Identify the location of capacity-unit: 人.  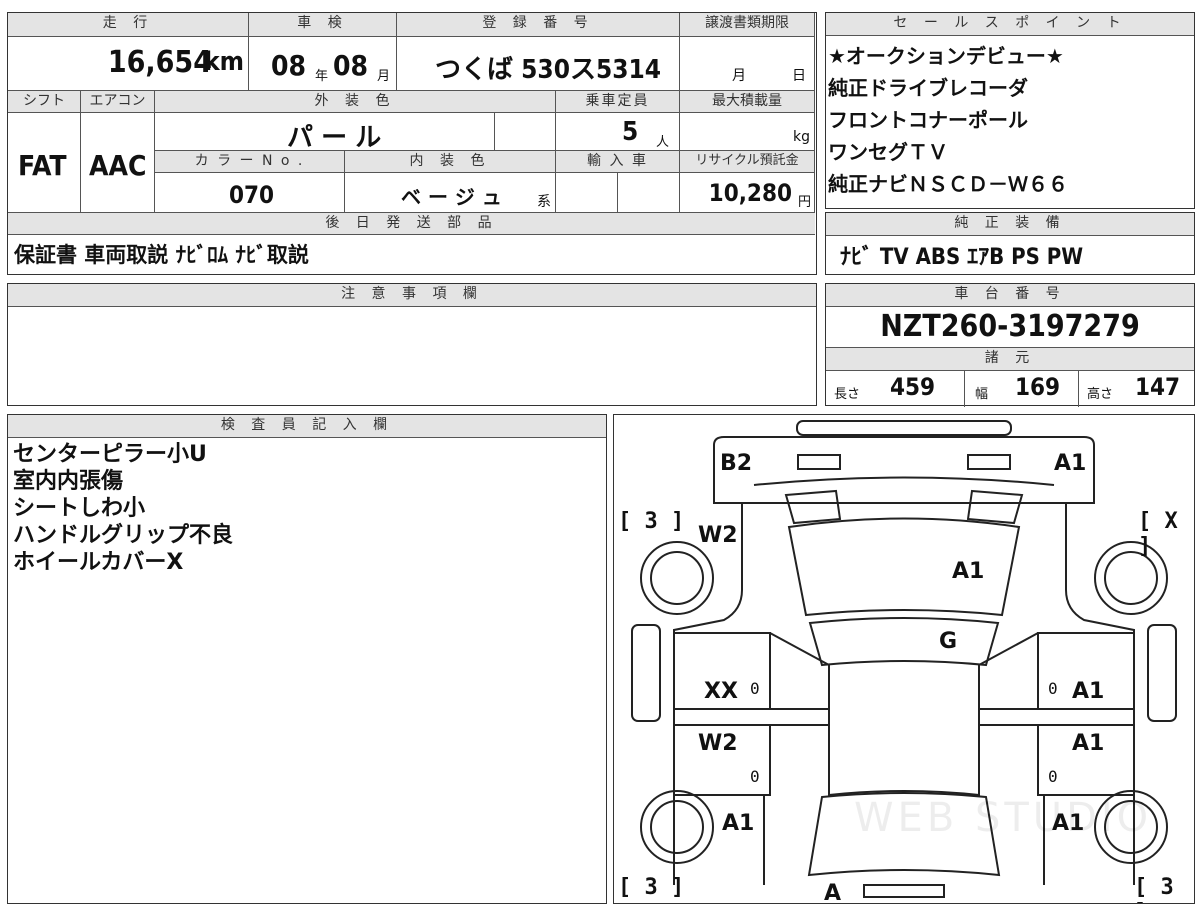
(663, 142).